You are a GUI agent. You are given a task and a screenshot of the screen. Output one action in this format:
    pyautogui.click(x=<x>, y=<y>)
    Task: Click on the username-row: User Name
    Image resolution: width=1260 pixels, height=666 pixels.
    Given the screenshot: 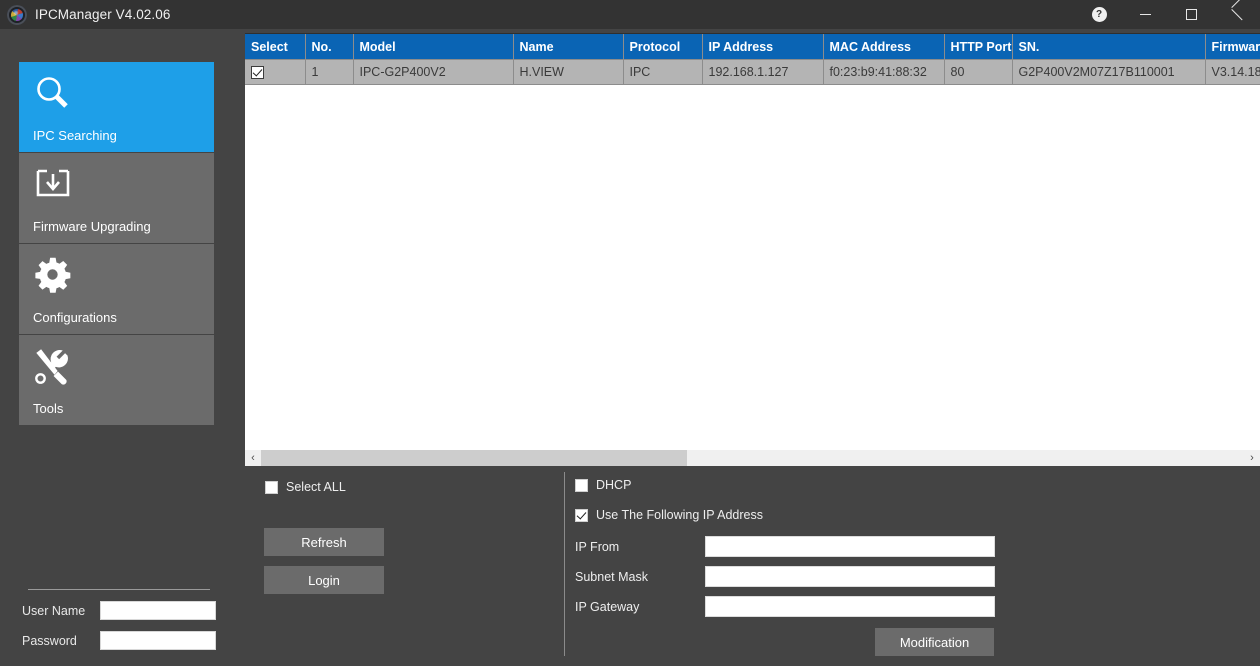 What is the action you would take?
    pyautogui.click(x=119, y=610)
    